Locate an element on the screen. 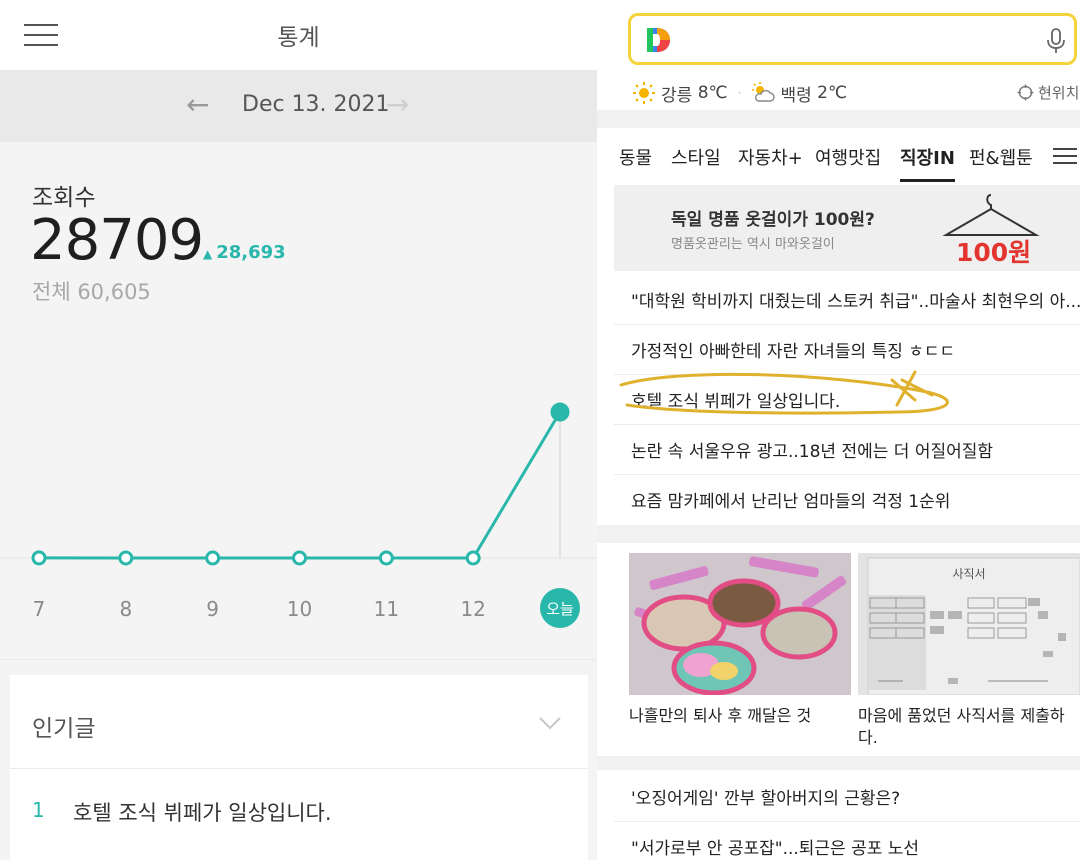 Image resolution: width=1080 pixels, height=860 pixels. tick-label: 12 is located at coordinates (472, 609).